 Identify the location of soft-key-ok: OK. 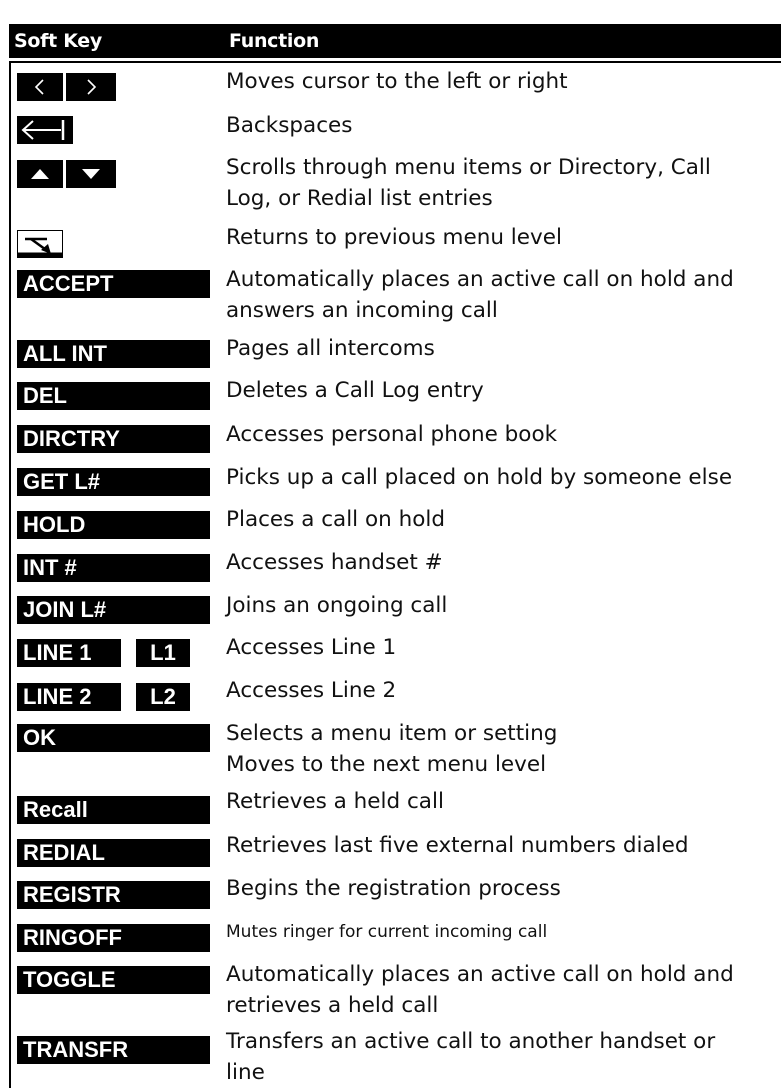
(113, 738).